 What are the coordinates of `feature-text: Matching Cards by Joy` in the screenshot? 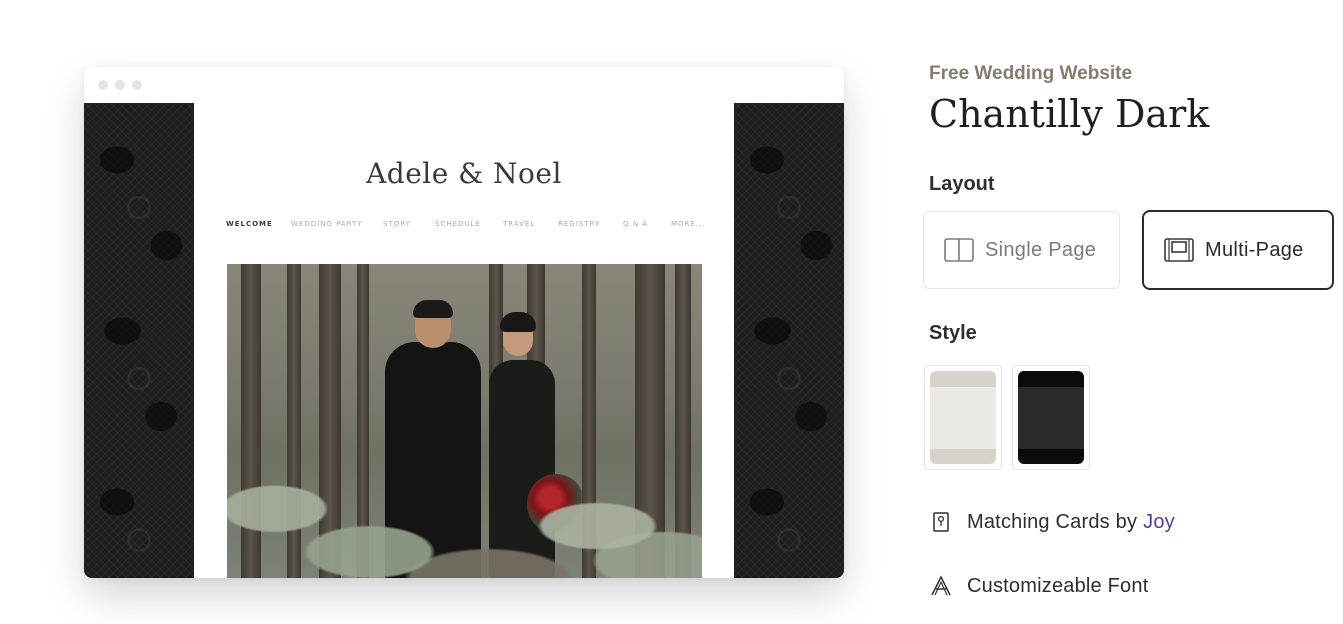 It's located at (1071, 522).